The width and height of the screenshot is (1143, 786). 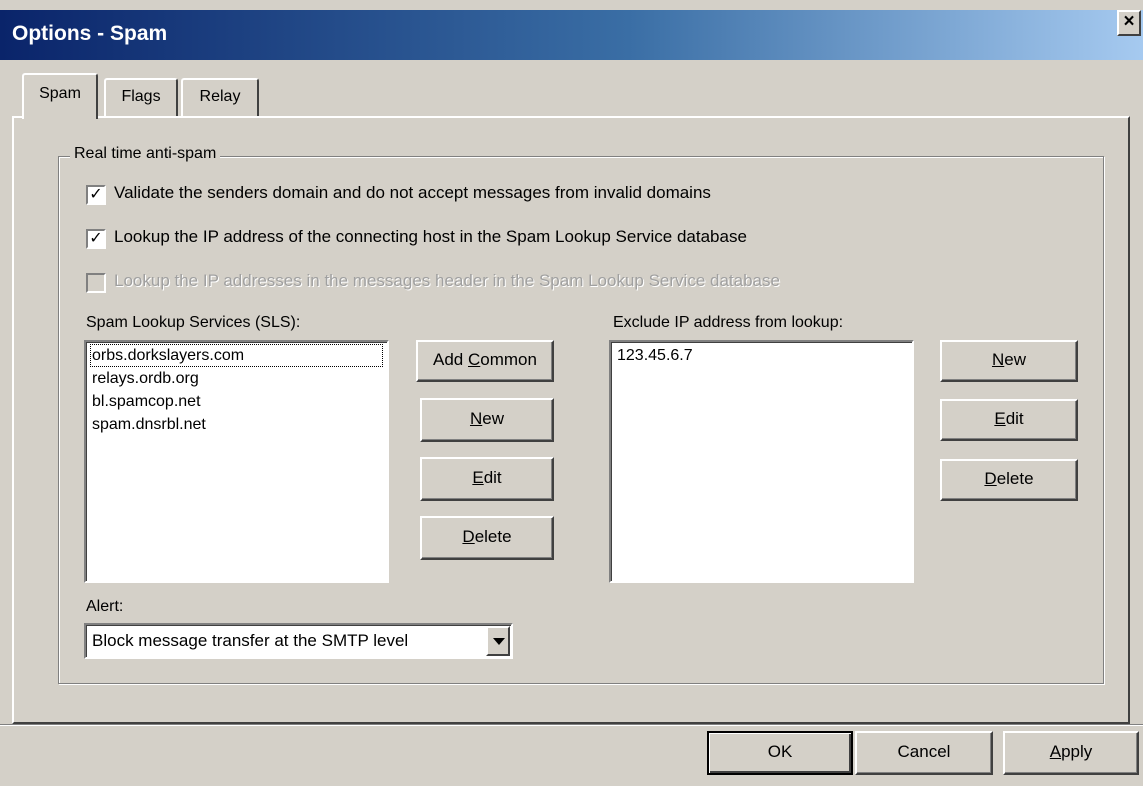 I want to click on list-item: spam.dnsrbl.net, so click(x=236, y=424).